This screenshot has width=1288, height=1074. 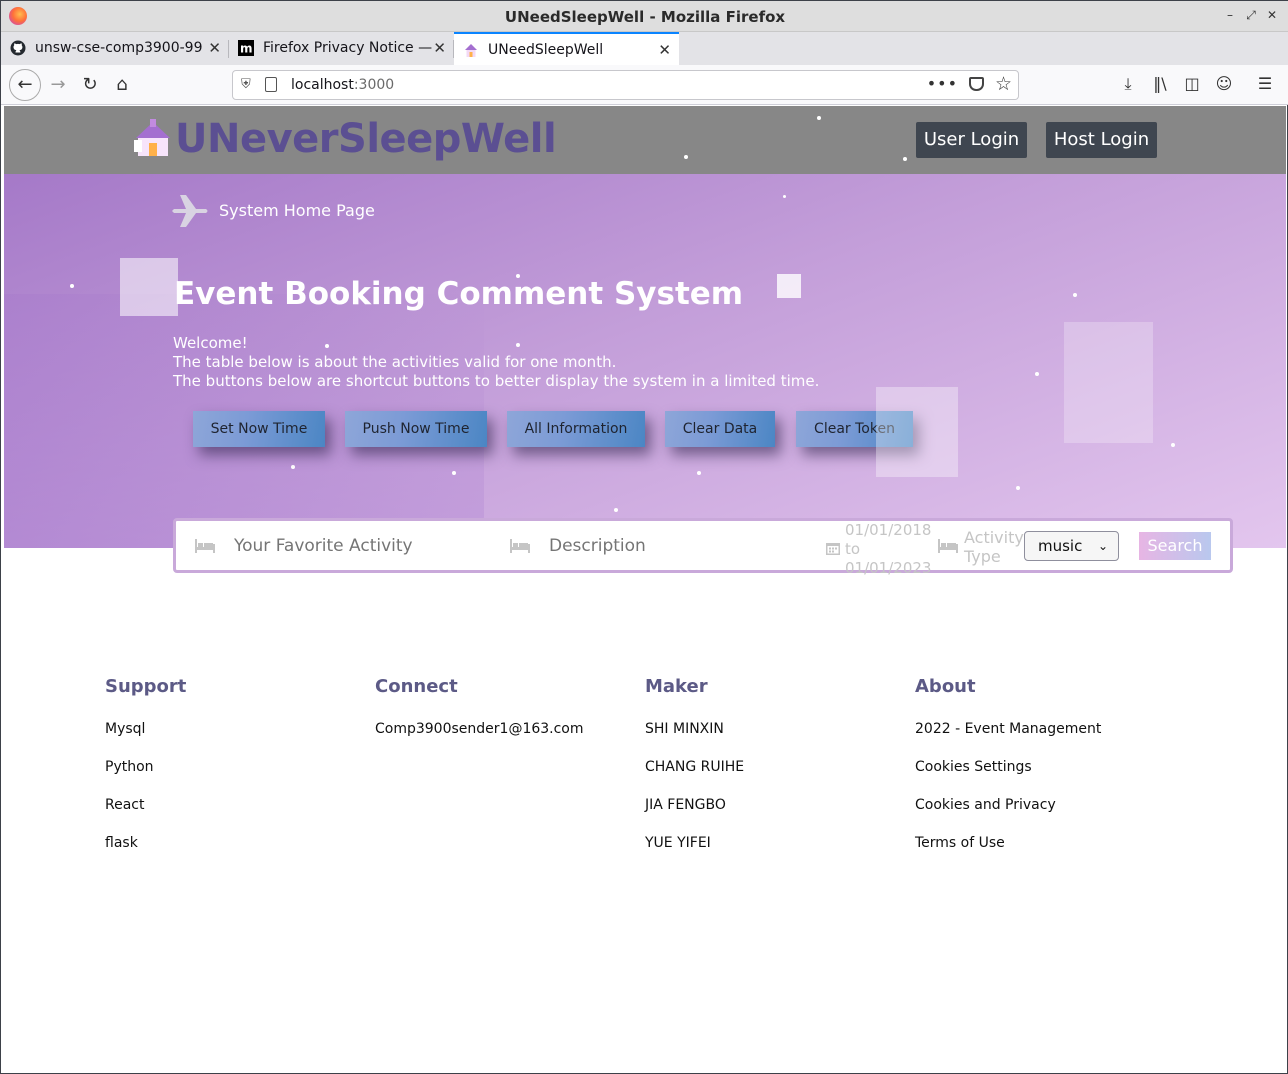 What do you see at coordinates (1128, 84) in the screenshot?
I see `downloads-icon: ⤓` at bounding box center [1128, 84].